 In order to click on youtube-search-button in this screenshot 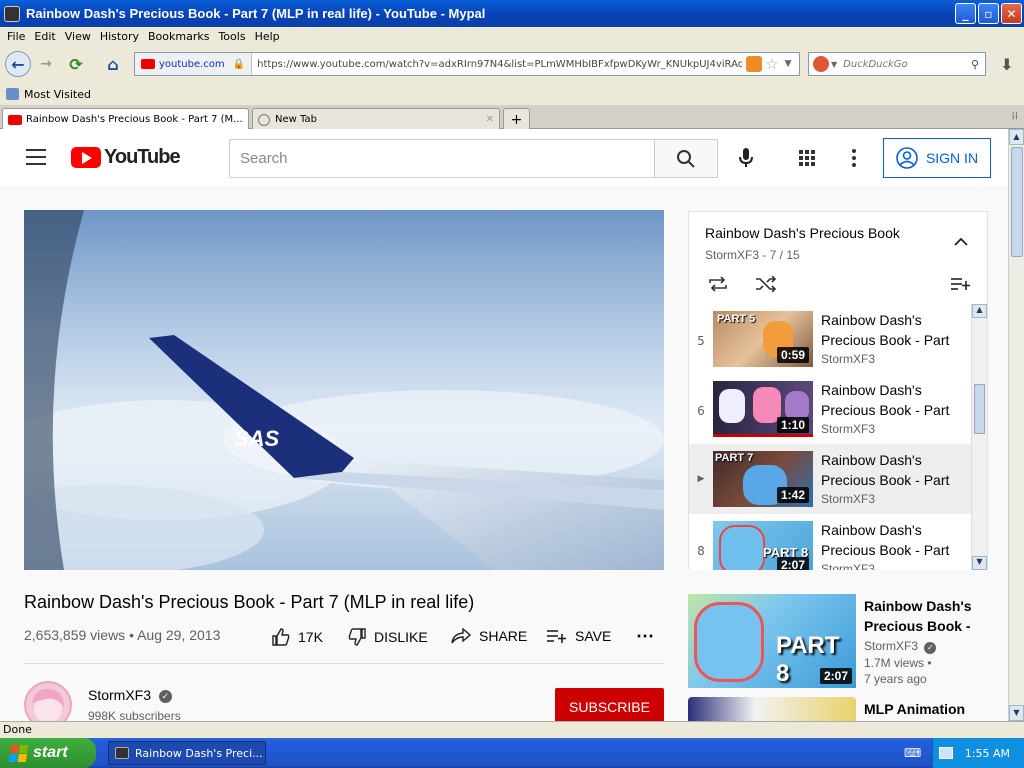, I will do `click(686, 158)`.